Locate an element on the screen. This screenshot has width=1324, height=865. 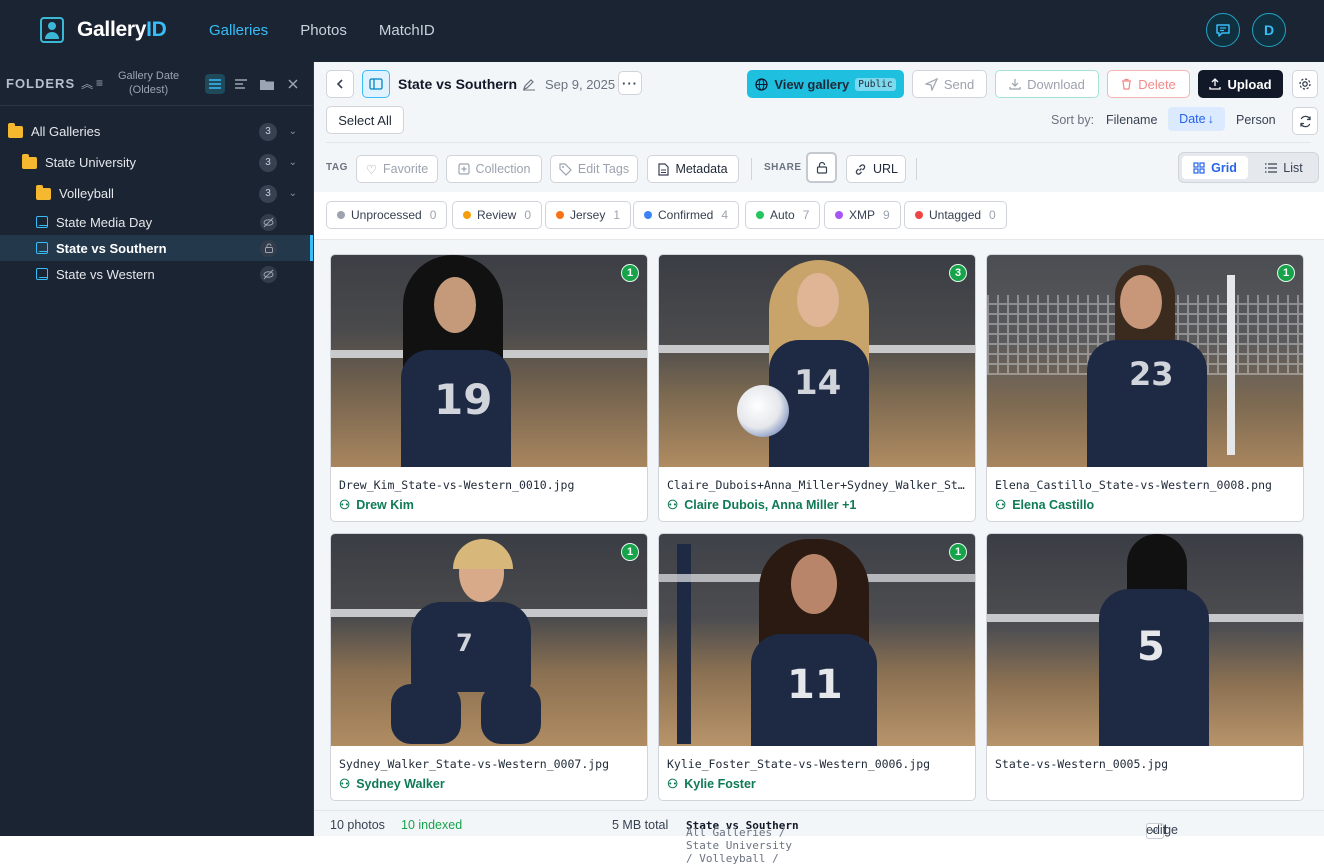
gear-icon is located at coordinates (1305, 84).